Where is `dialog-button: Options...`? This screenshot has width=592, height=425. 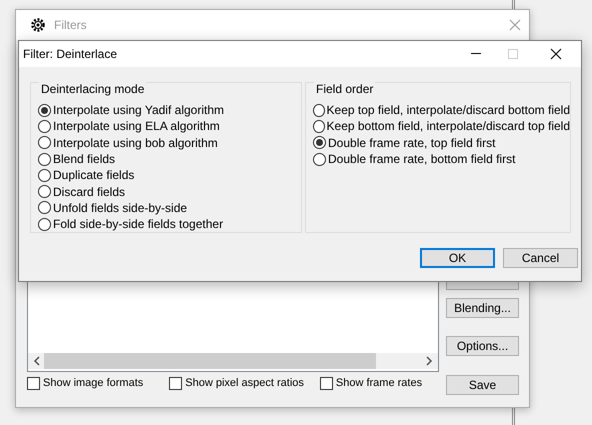 dialog-button: Options... is located at coordinates (482, 346).